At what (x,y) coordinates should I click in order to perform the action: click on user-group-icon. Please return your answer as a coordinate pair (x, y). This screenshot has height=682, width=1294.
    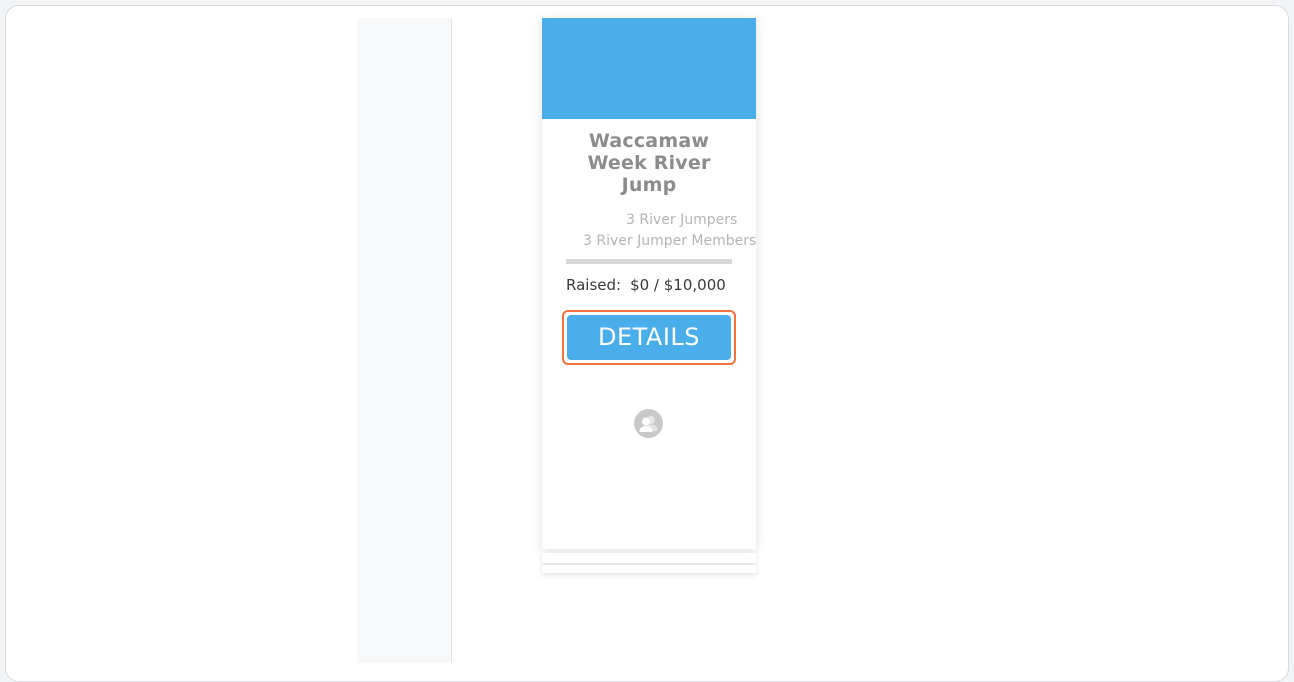
    Looking at the image, I should click on (648, 423).